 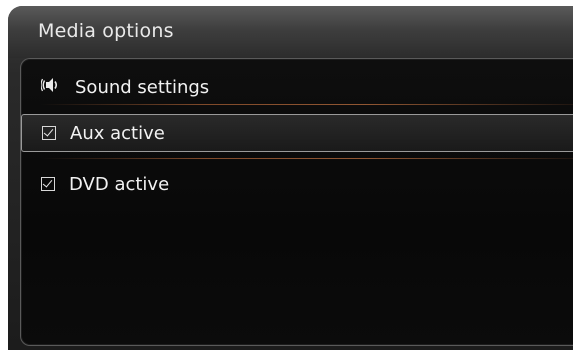 What do you see at coordinates (290, 32) in the screenshot?
I see `title-bar: Media options` at bounding box center [290, 32].